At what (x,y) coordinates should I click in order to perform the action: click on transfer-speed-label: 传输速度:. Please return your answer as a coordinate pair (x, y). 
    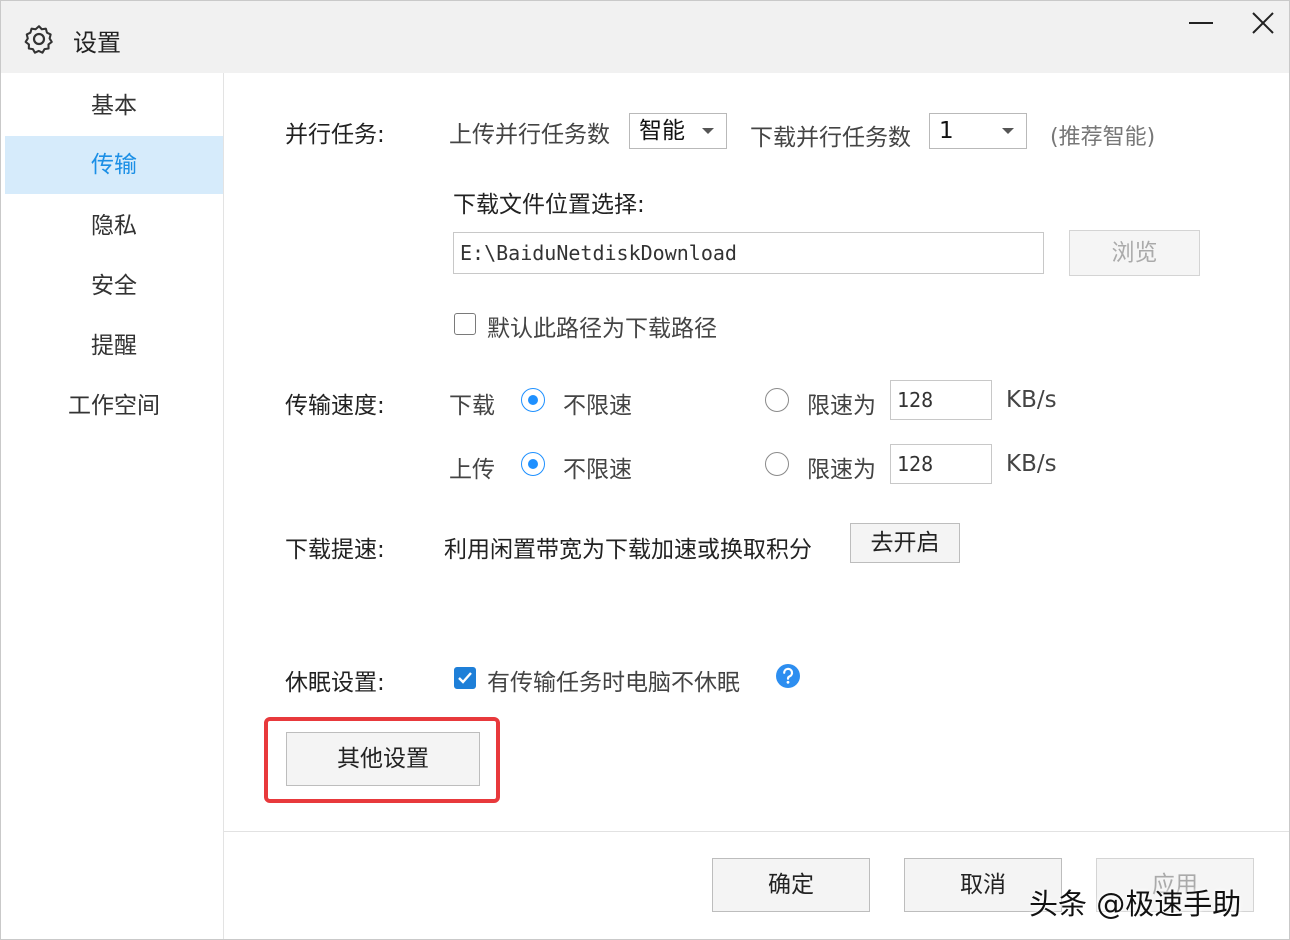
    Looking at the image, I should click on (335, 406).